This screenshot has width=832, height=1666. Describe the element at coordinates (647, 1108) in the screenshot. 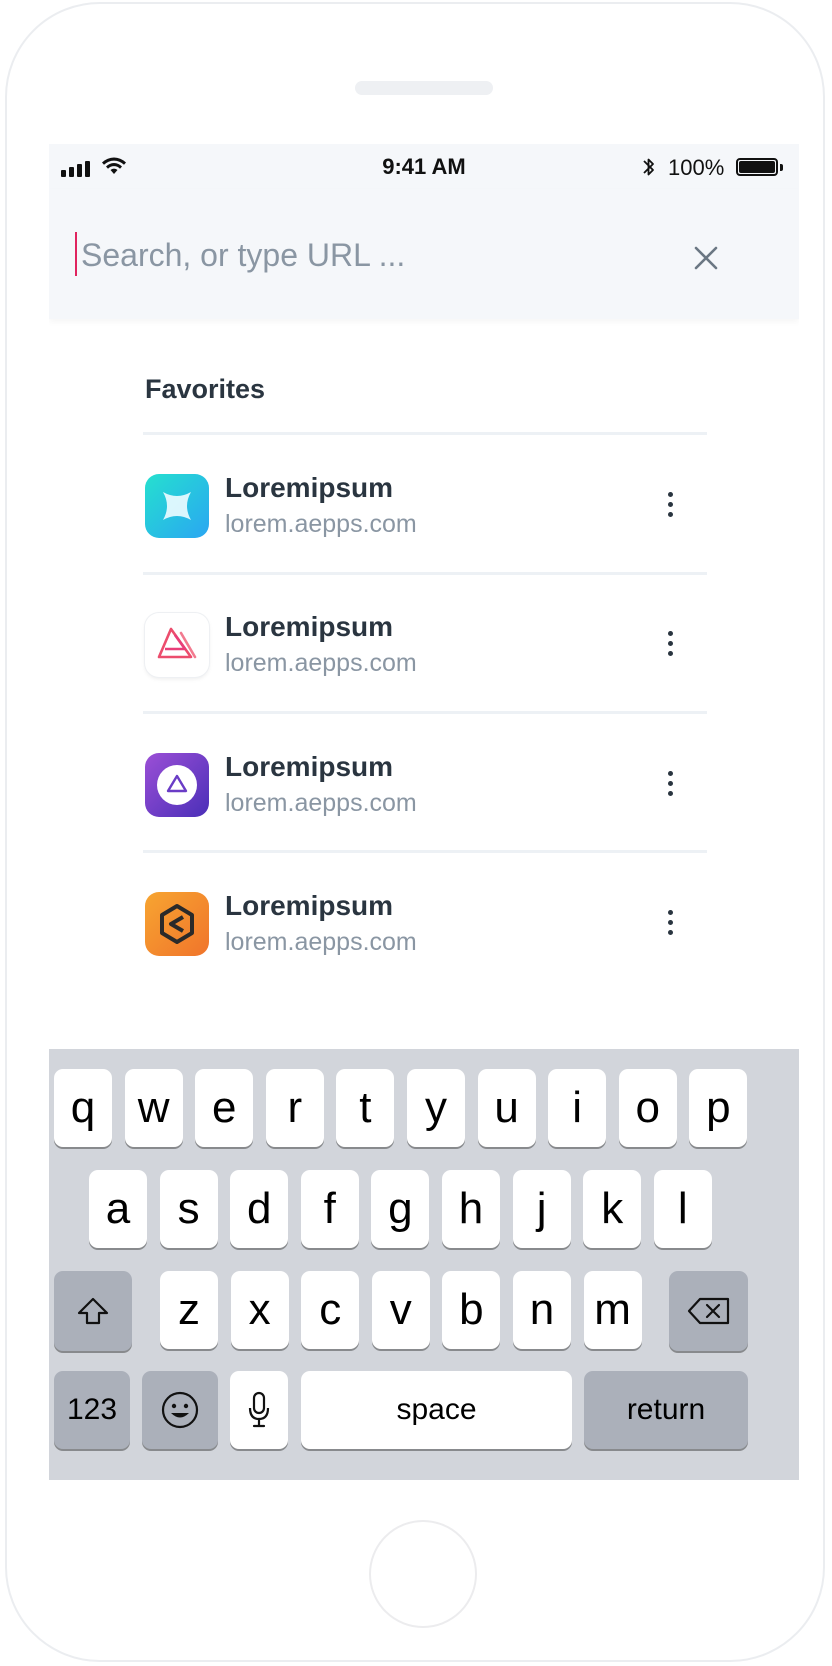

I see `key-o: o` at that location.